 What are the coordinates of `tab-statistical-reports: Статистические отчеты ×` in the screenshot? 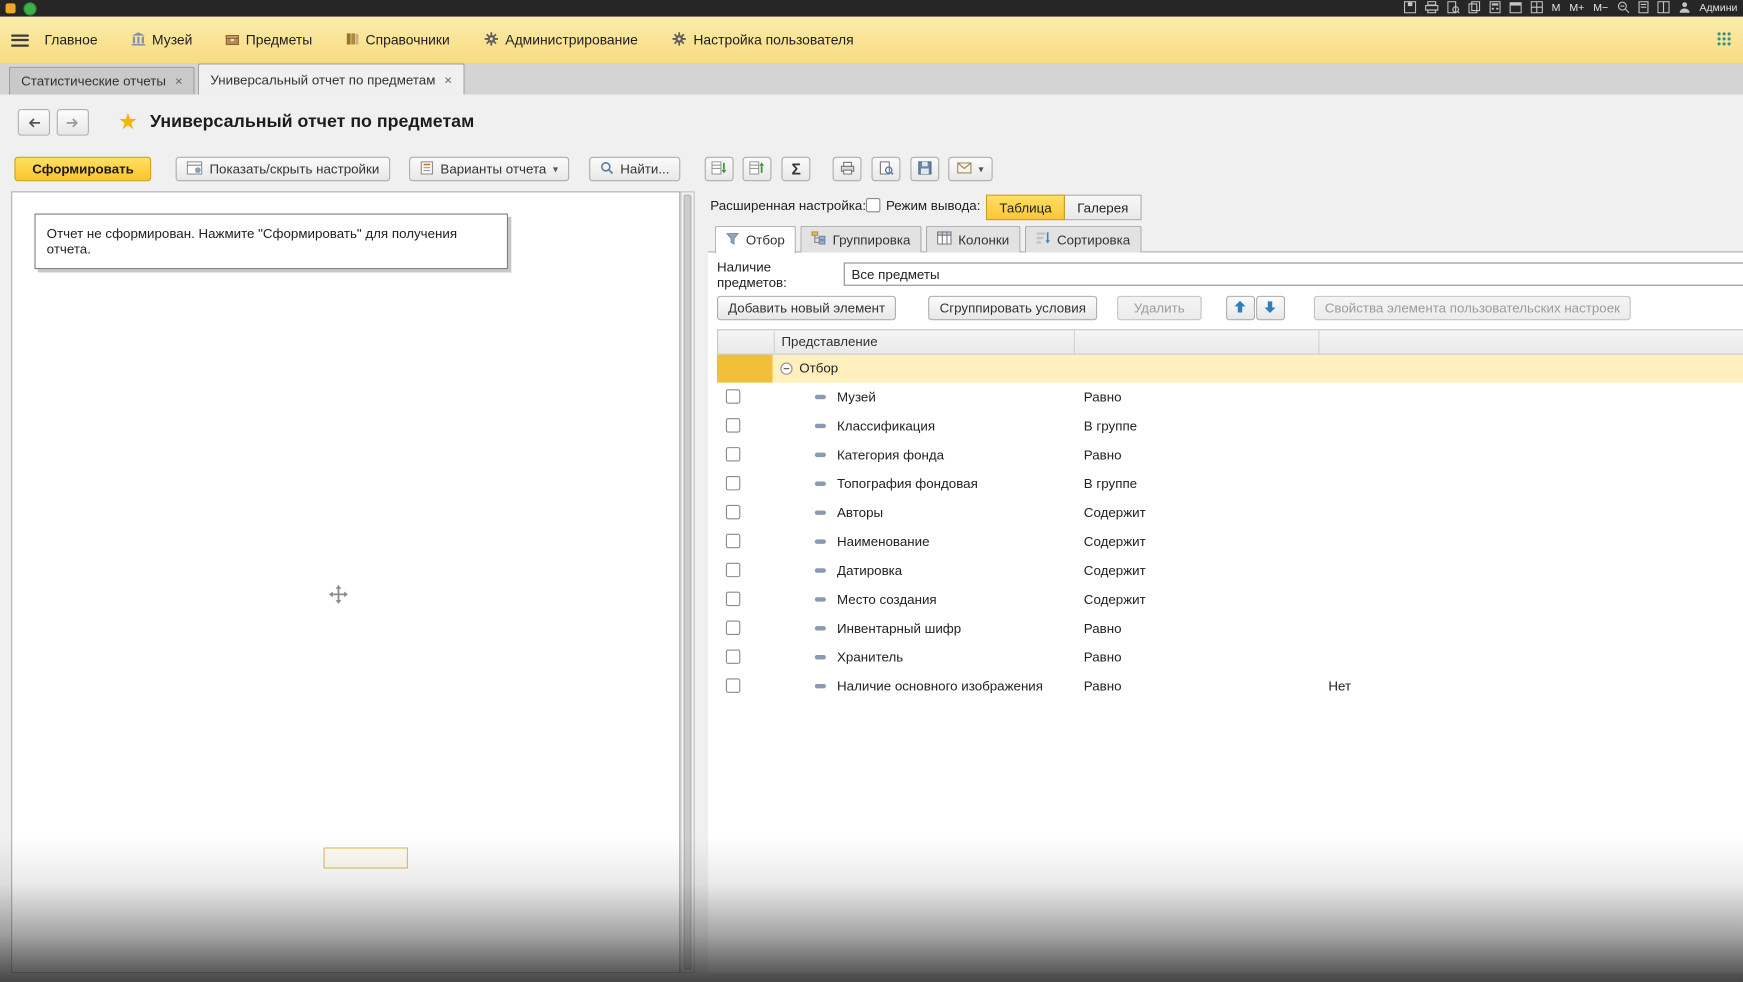 It's located at (101, 80).